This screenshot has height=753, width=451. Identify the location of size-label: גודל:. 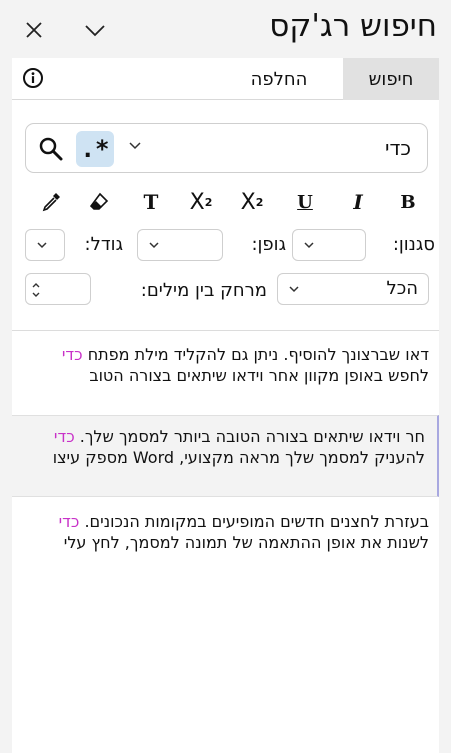
(103, 244).